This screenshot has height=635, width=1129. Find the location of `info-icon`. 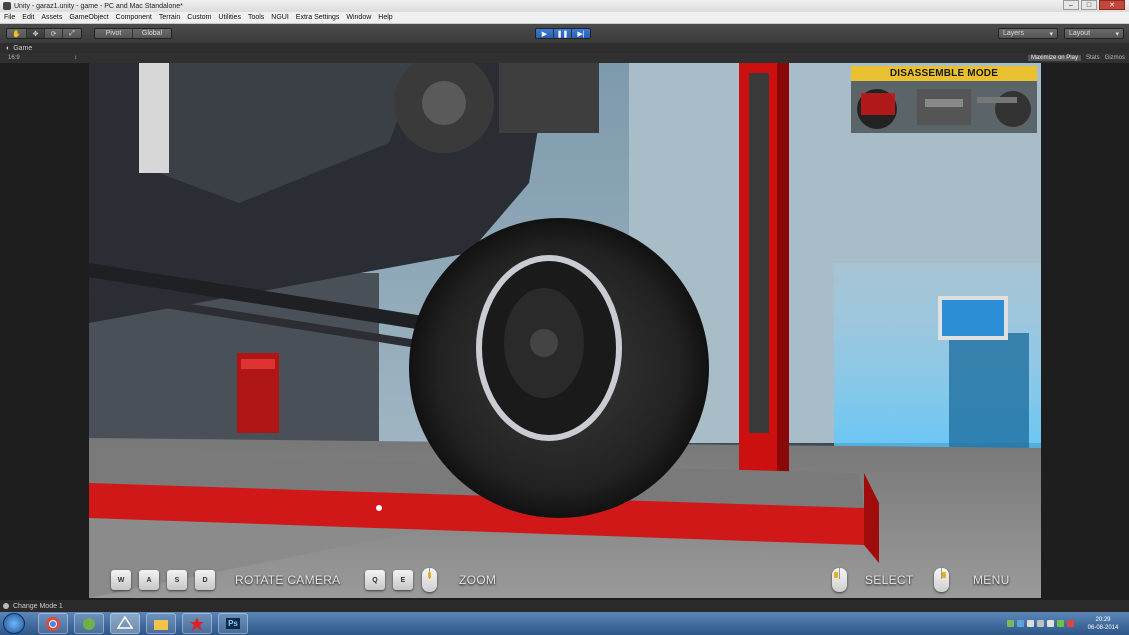

info-icon is located at coordinates (6, 606).